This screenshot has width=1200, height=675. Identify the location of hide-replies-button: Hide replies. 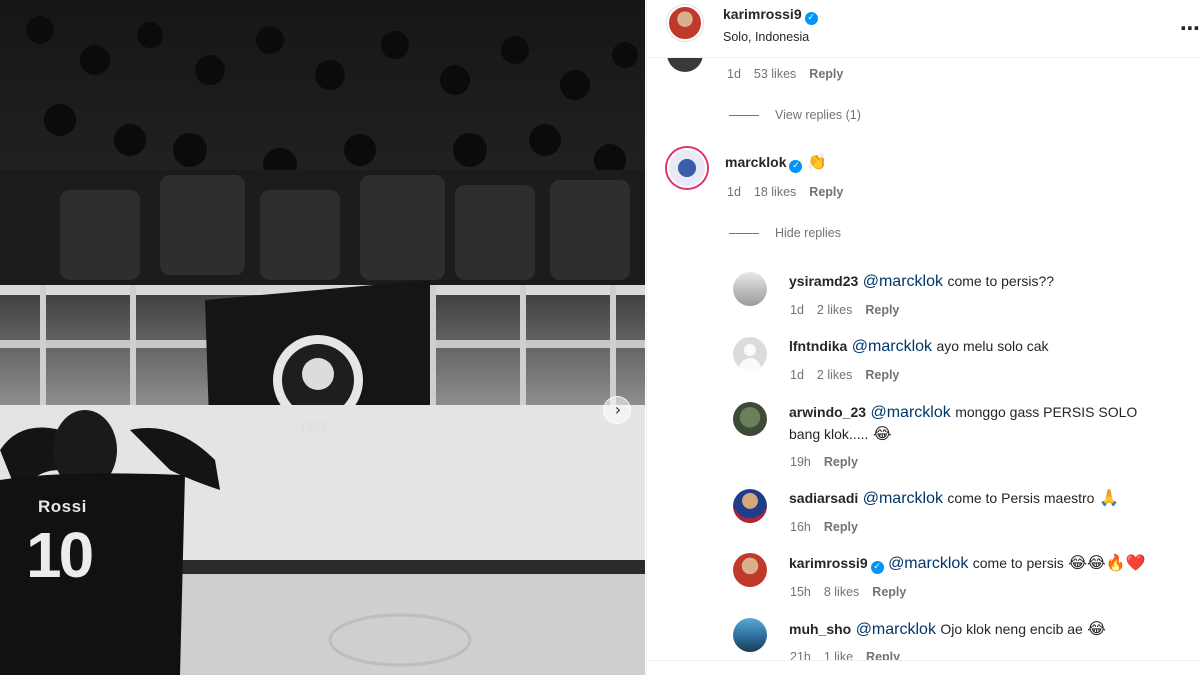
(785, 233).